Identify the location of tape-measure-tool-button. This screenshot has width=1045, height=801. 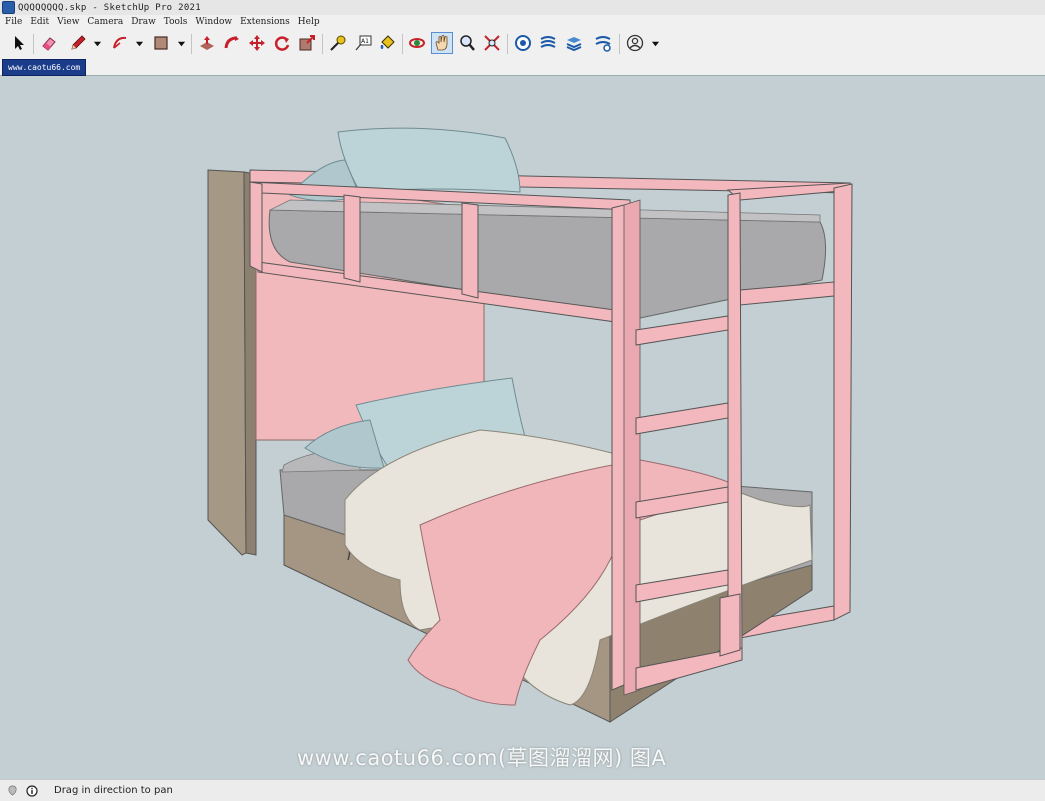
(338, 43).